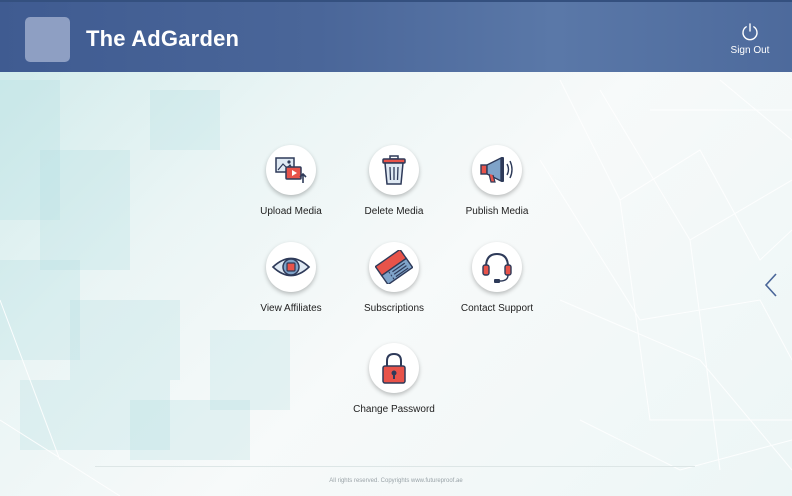 This screenshot has height=496, width=792. I want to click on view-affiliates-icon-button, so click(291, 267).